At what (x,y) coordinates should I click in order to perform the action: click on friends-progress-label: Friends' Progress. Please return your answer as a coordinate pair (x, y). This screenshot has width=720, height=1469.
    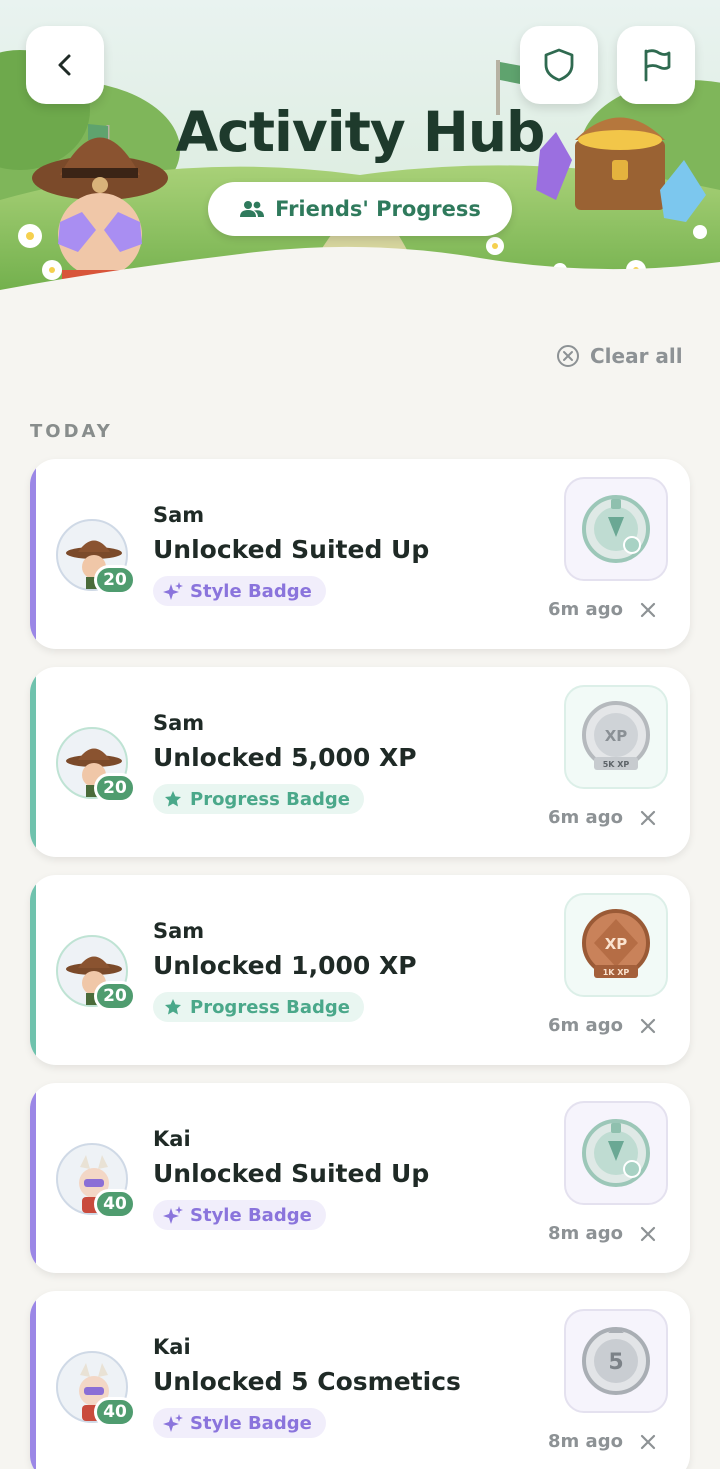
    Looking at the image, I should click on (378, 209).